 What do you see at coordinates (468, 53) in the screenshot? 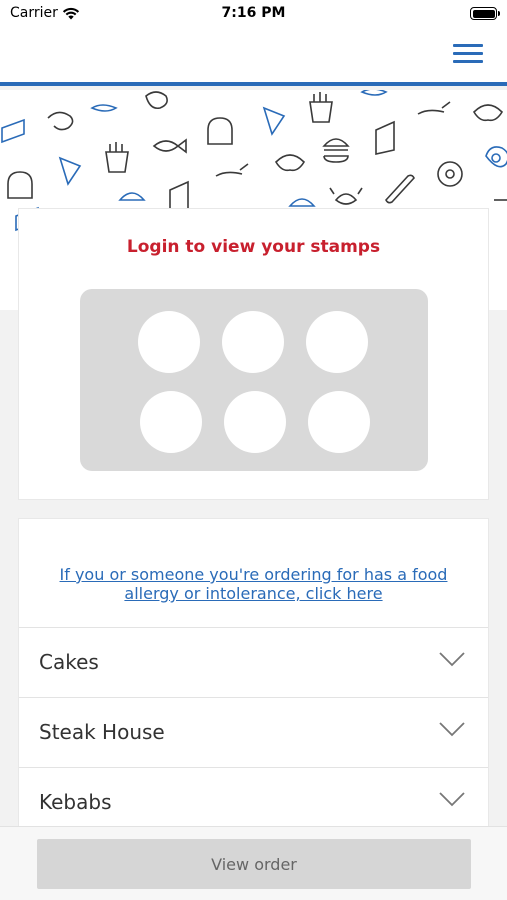
I see `hamburger-menu-icon` at bounding box center [468, 53].